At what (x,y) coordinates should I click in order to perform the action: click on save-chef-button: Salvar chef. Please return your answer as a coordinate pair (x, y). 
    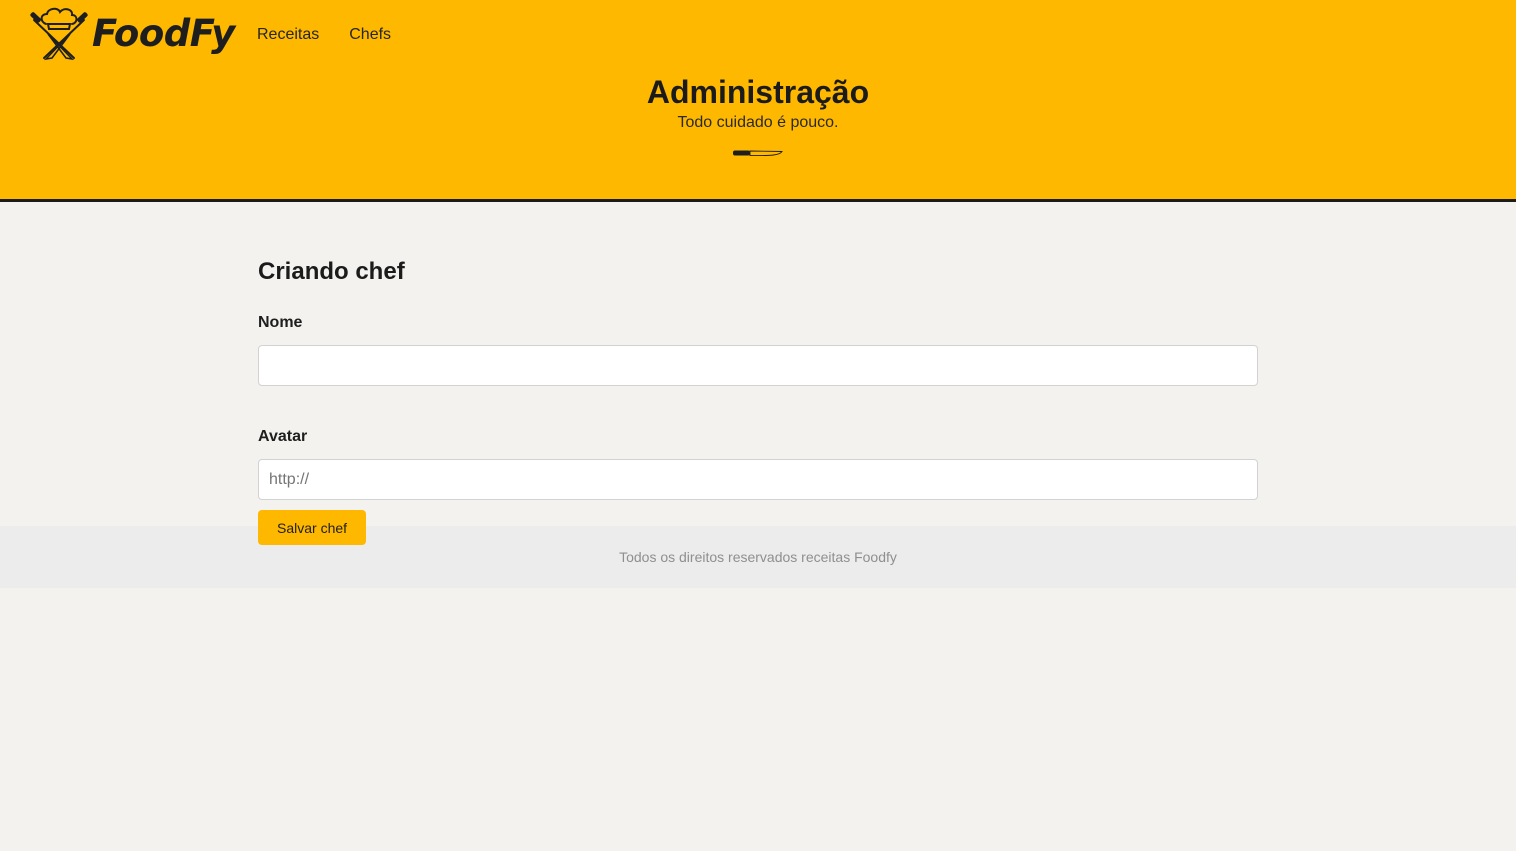
    Looking at the image, I should click on (312, 527).